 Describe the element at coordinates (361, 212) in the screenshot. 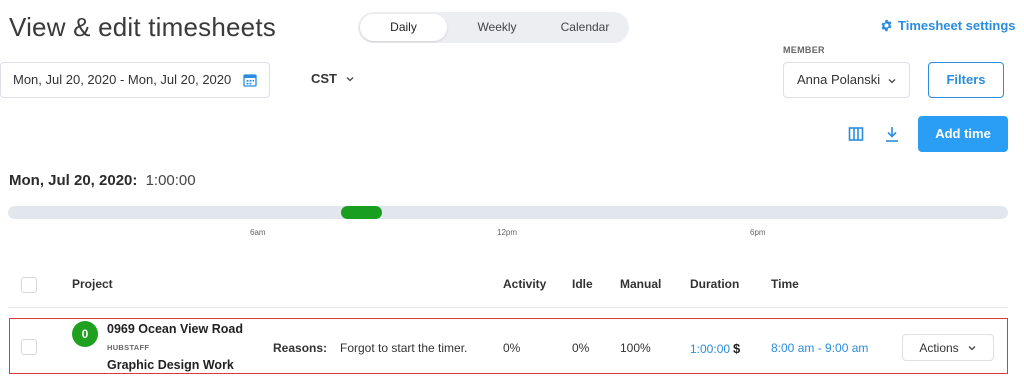

I see `timeline-entry-bar` at that location.